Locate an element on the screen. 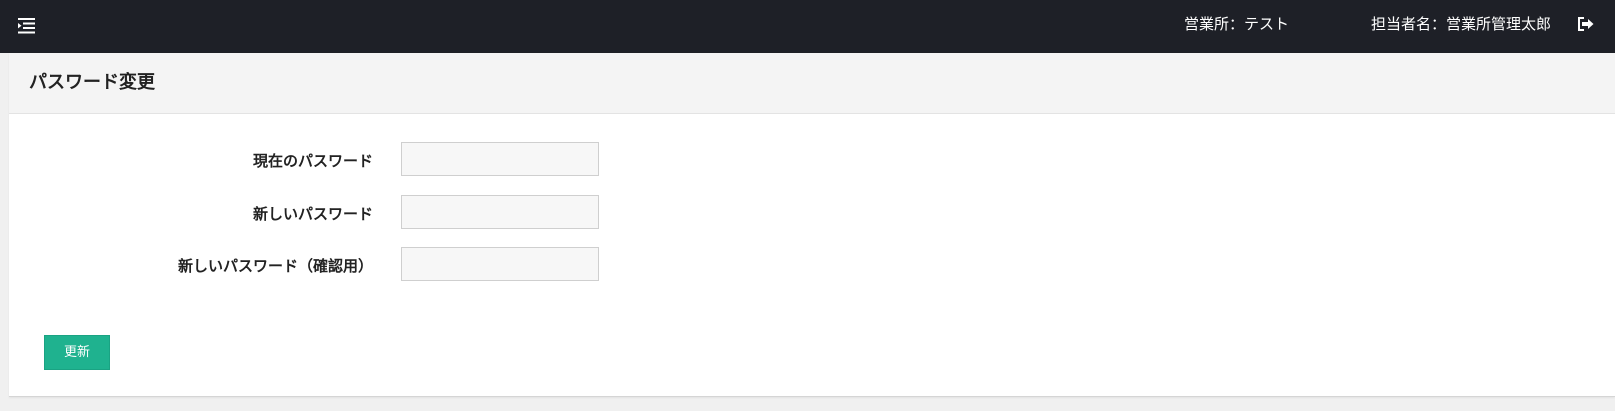 The image size is (1615, 411). new-password-label: 新しいパスワード is located at coordinates (312, 214).